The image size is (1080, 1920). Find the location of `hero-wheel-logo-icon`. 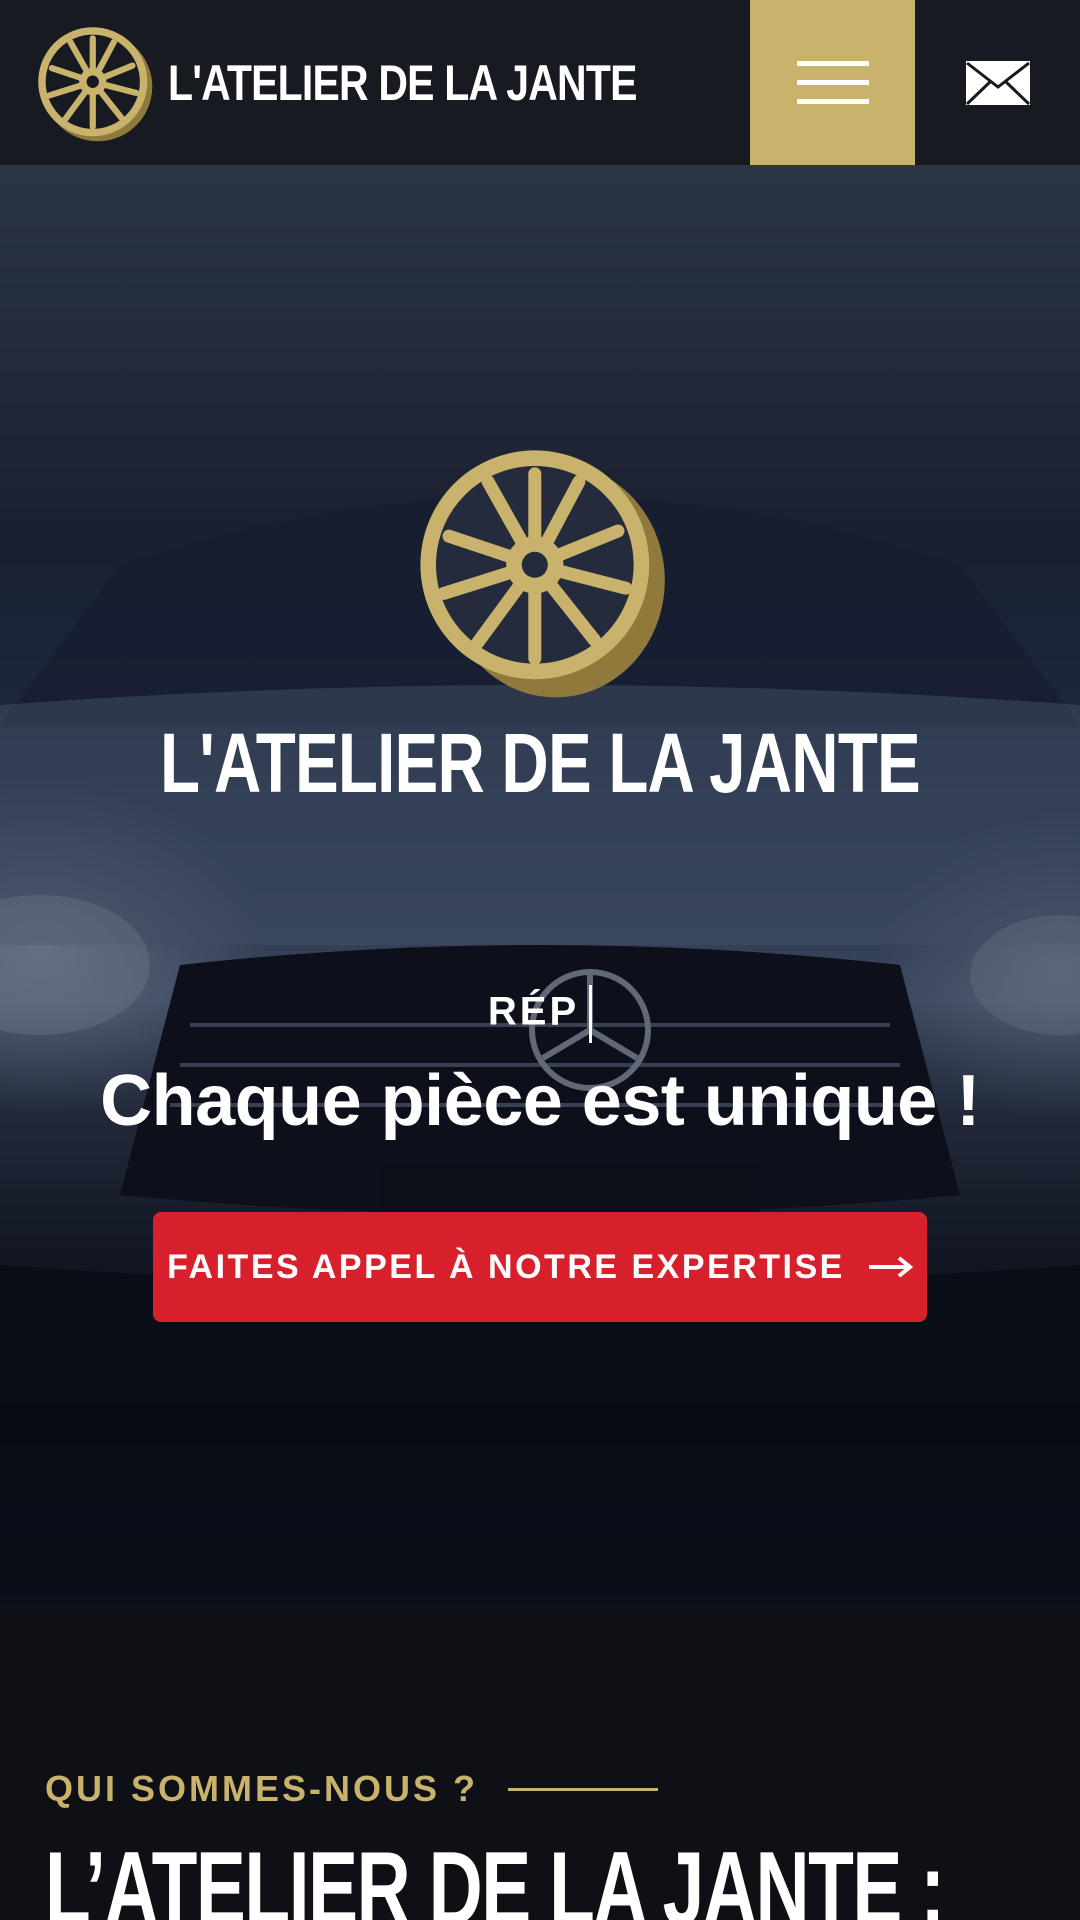

hero-wheel-logo-icon is located at coordinates (542, 574).